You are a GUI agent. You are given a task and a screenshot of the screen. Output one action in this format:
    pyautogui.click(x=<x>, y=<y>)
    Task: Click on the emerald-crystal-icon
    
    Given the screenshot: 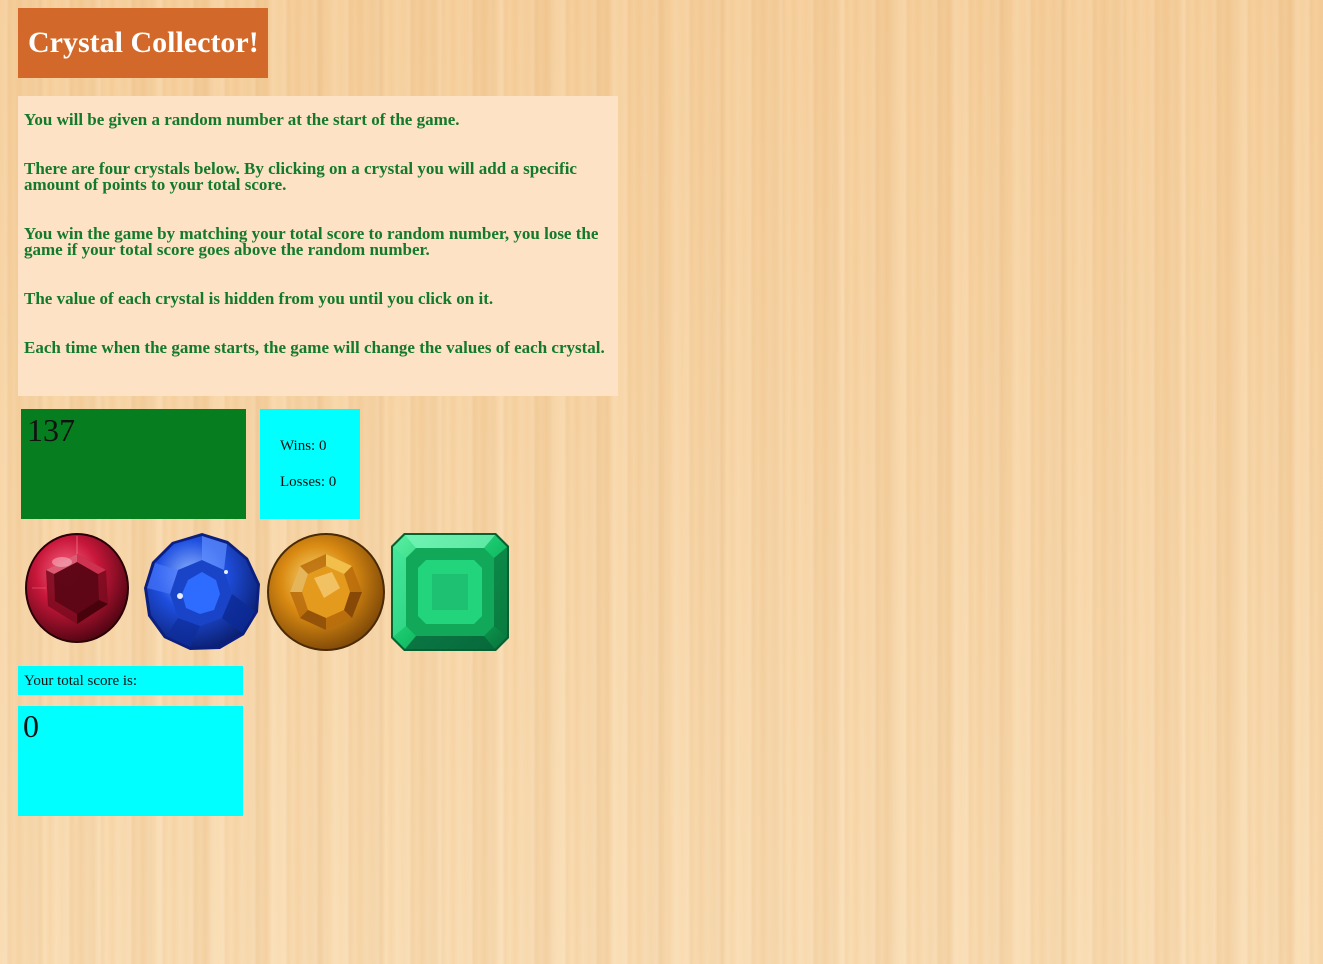 What is the action you would take?
    pyautogui.click(x=450, y=592)
    